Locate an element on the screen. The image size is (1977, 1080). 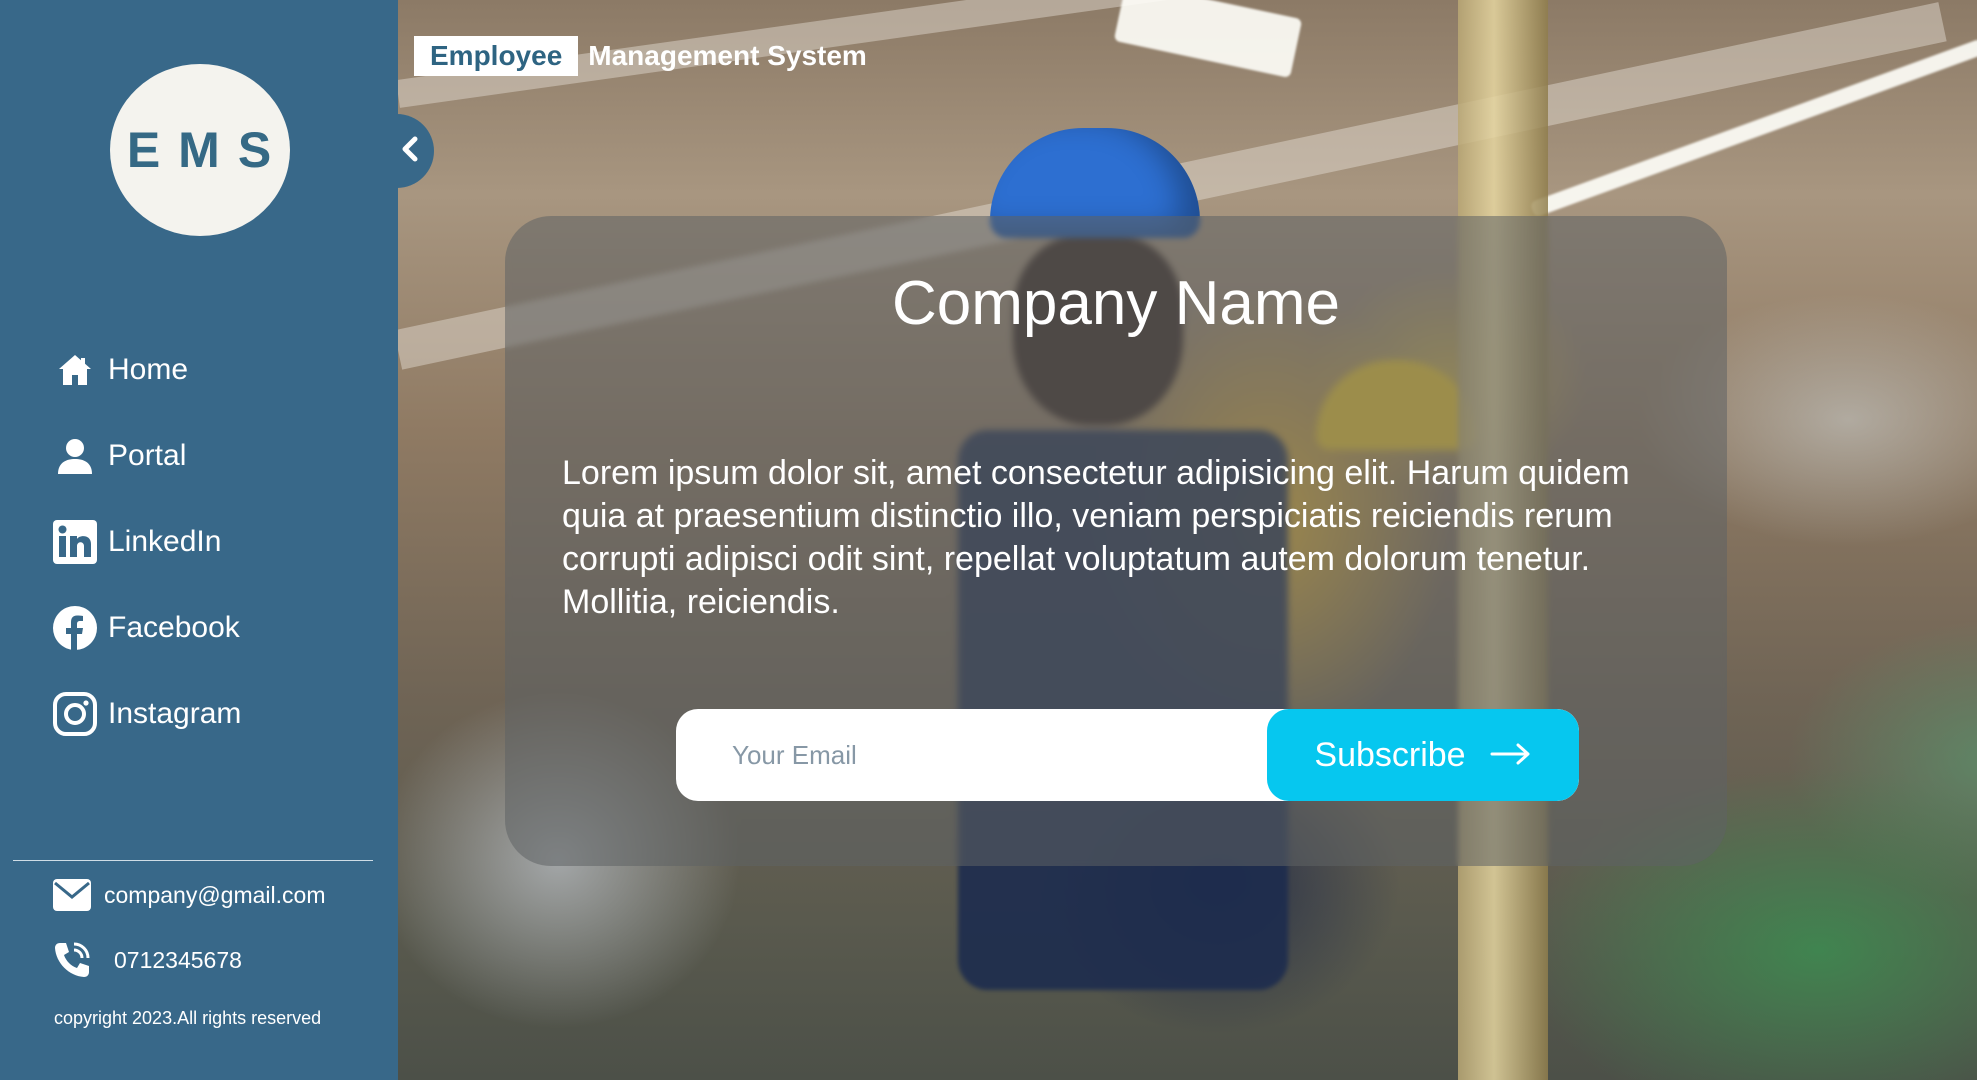
email-input is located at coordinates (971, 755).